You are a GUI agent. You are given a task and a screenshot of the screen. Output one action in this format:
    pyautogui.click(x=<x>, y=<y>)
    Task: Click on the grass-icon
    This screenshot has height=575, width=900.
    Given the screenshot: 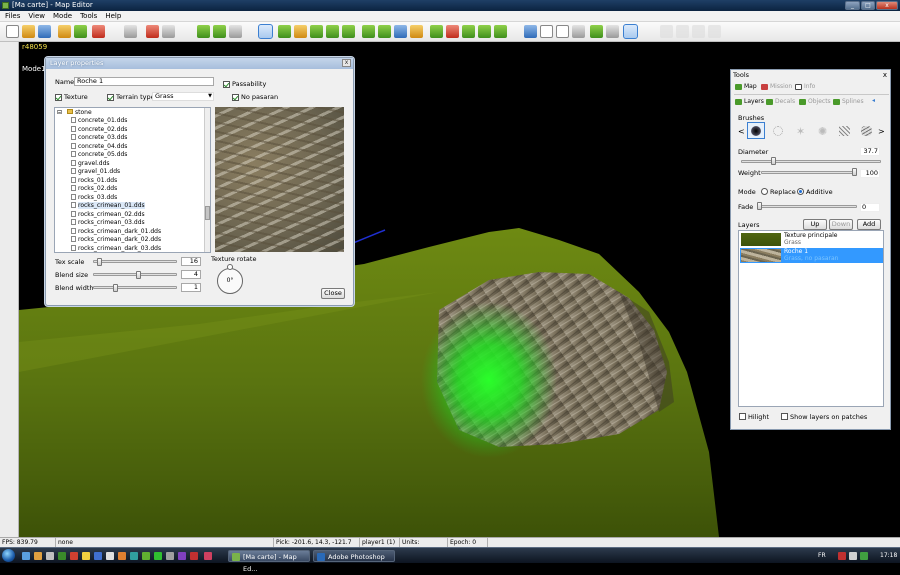 What is the action you would take?
    pyautogui.click(x=219, y=31)
    